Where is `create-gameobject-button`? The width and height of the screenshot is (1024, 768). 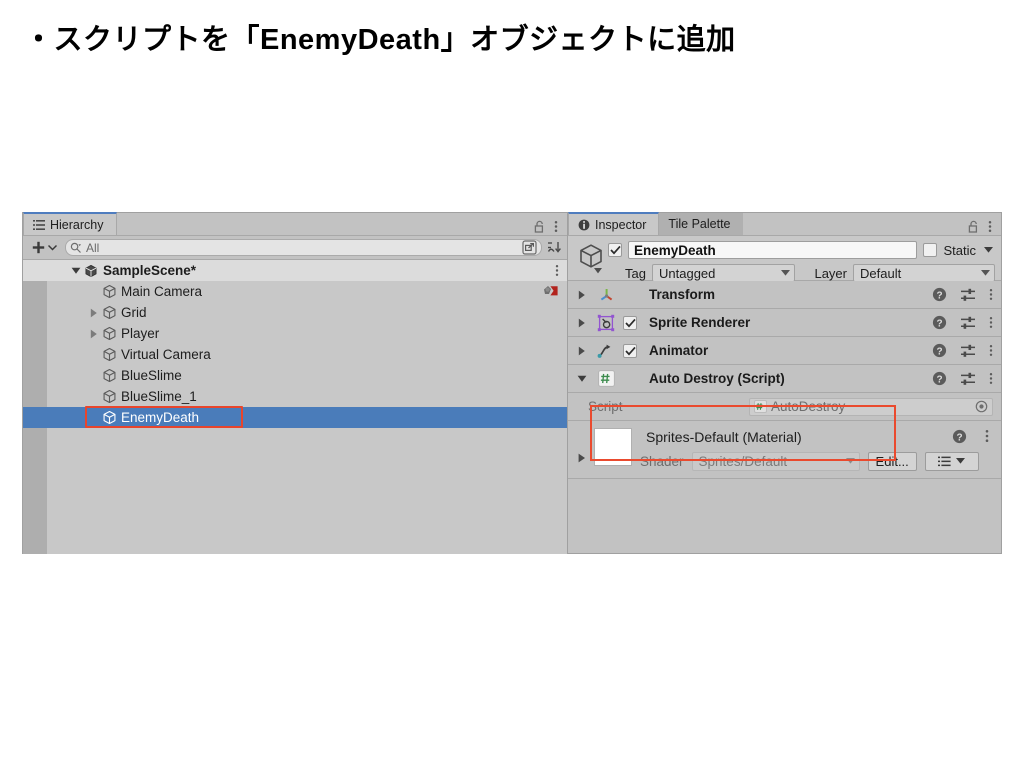
create-gameobject-button is located at coordinates (44, 247).